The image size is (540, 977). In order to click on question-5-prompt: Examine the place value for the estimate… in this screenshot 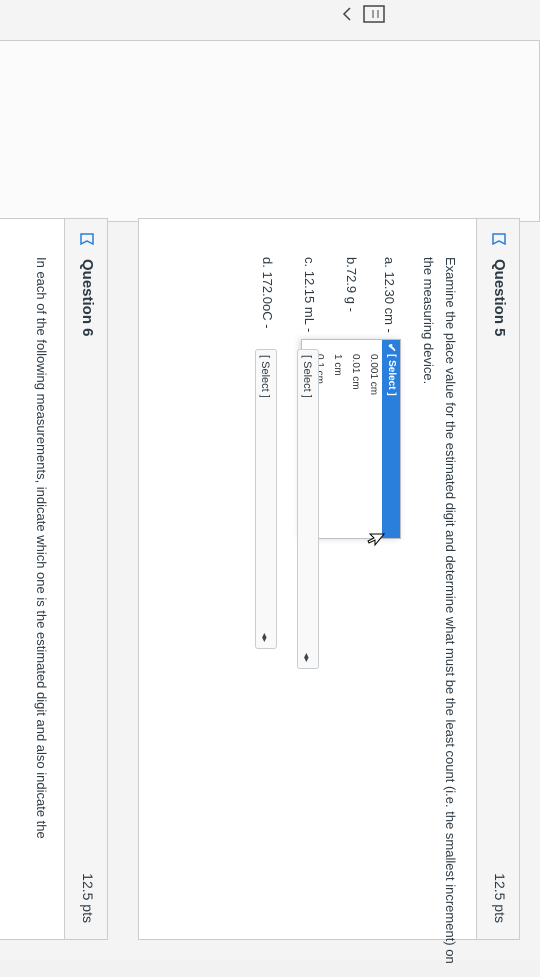, I will do `click(439, 610)`.